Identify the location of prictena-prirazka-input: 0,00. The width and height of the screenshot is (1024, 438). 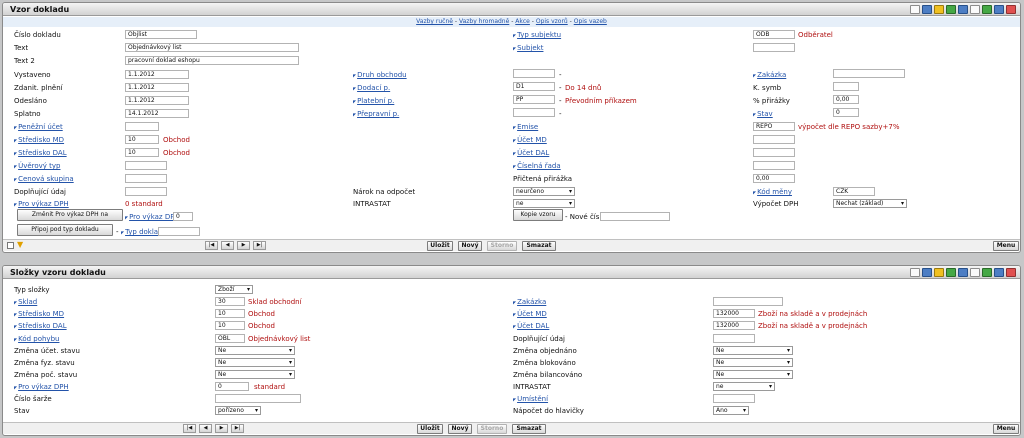
(774, 178).